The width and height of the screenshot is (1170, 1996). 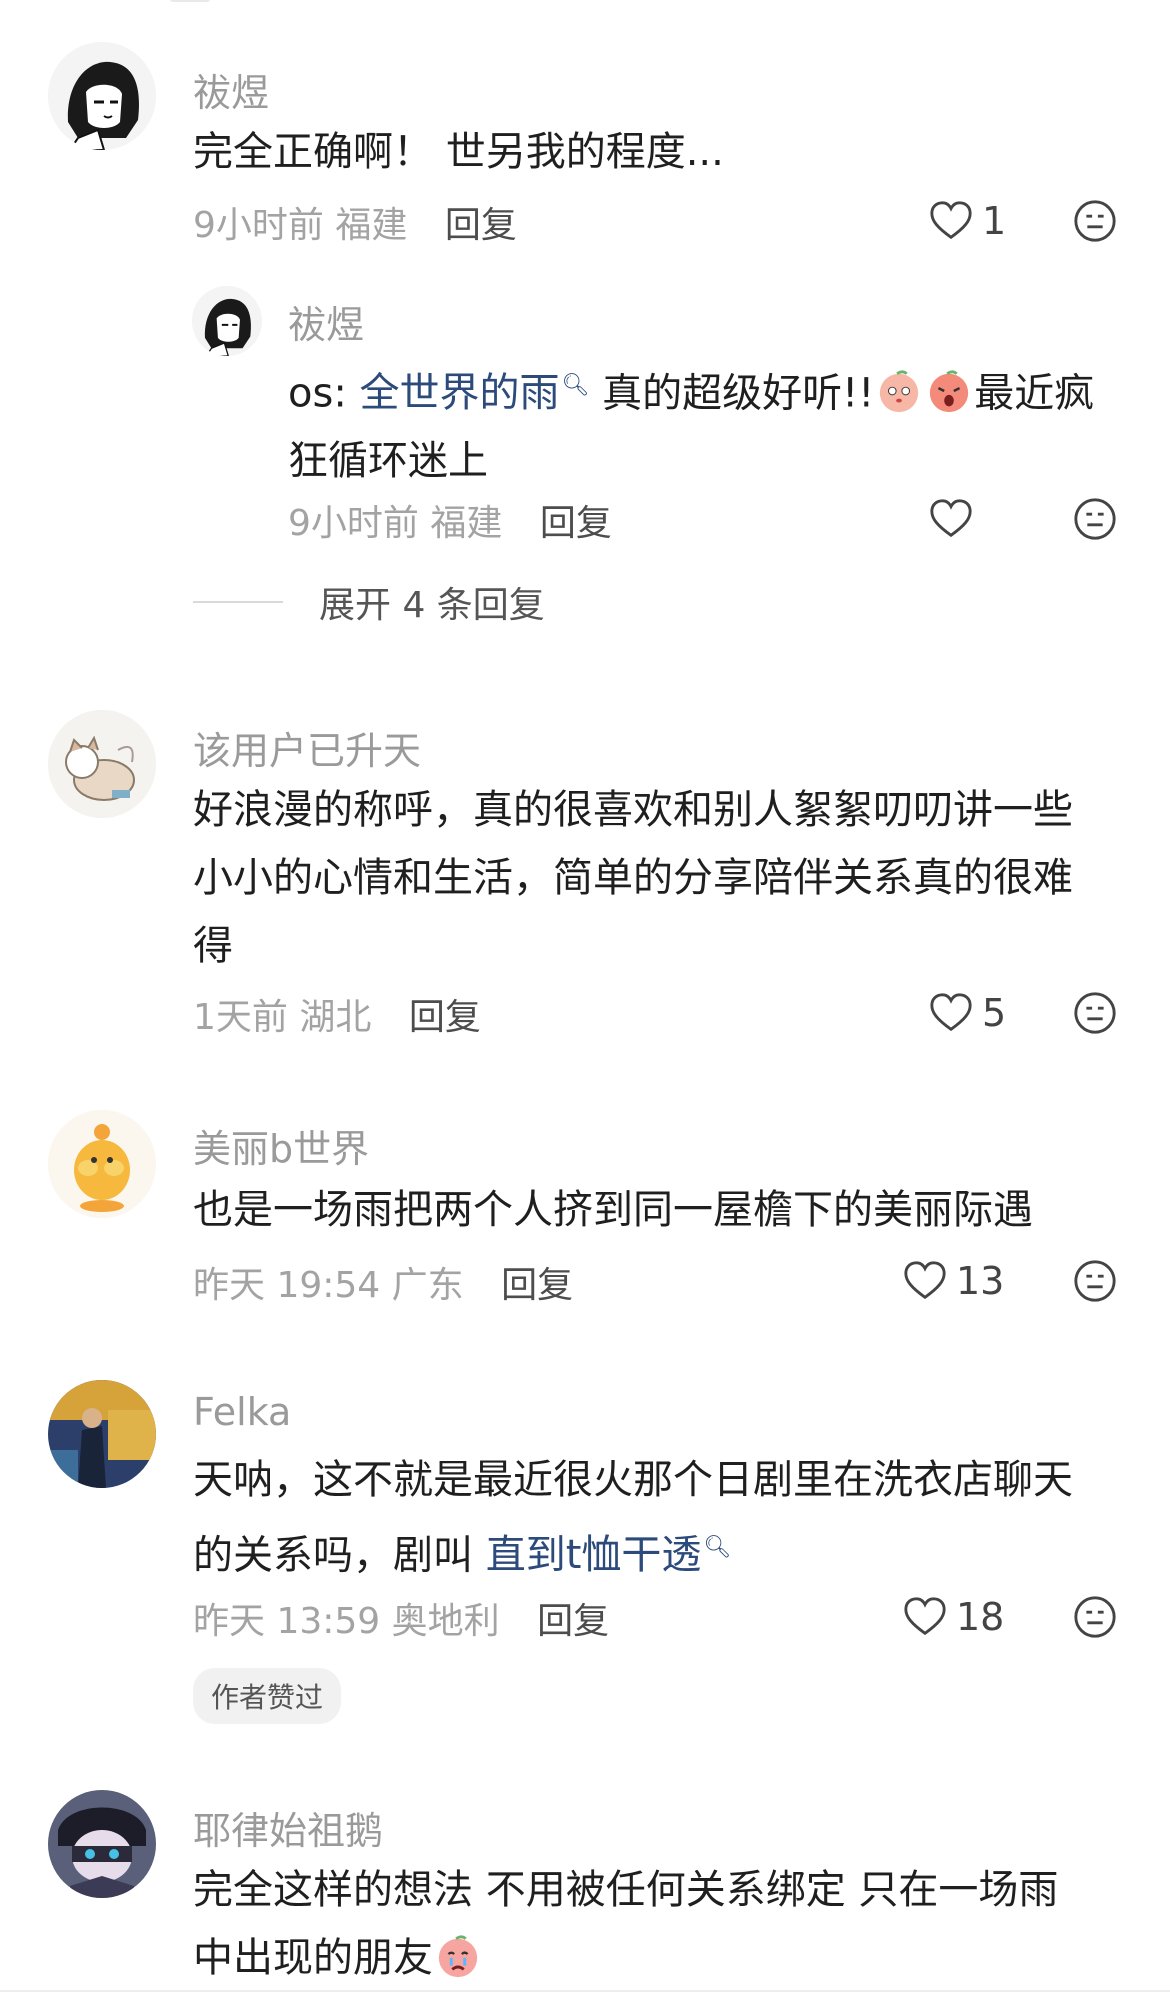 I want to click on username: 该用户已升天, so click(x=307, y=747).